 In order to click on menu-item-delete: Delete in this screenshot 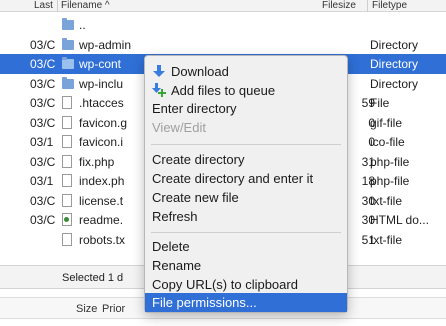, I will do `click(246, 246)`.